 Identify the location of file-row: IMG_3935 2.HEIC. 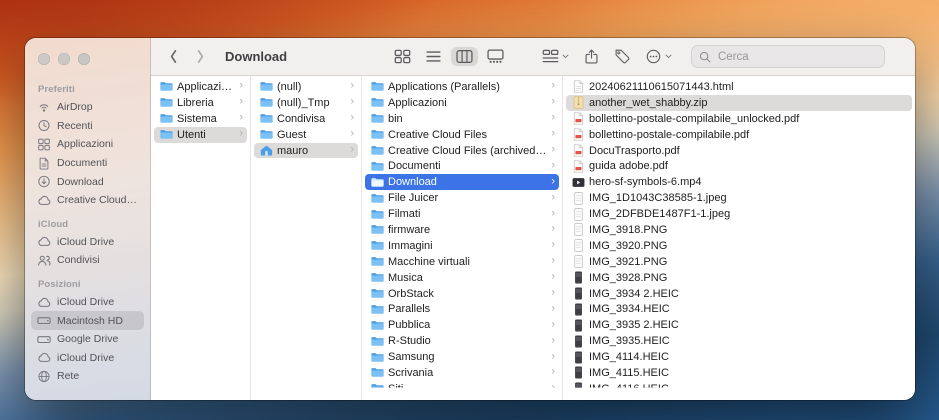
(739, 325).